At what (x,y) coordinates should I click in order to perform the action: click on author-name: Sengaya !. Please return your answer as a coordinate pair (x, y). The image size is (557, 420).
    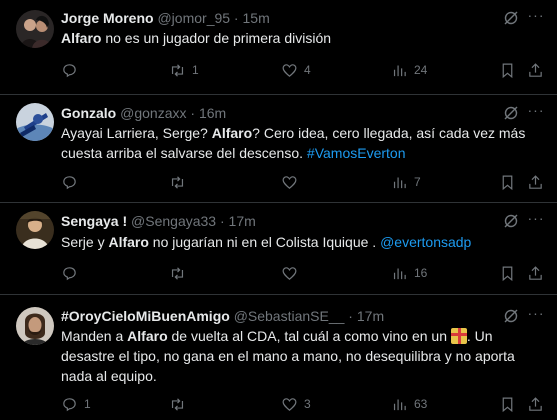
    Looking at the image, I should click on (94, 221).